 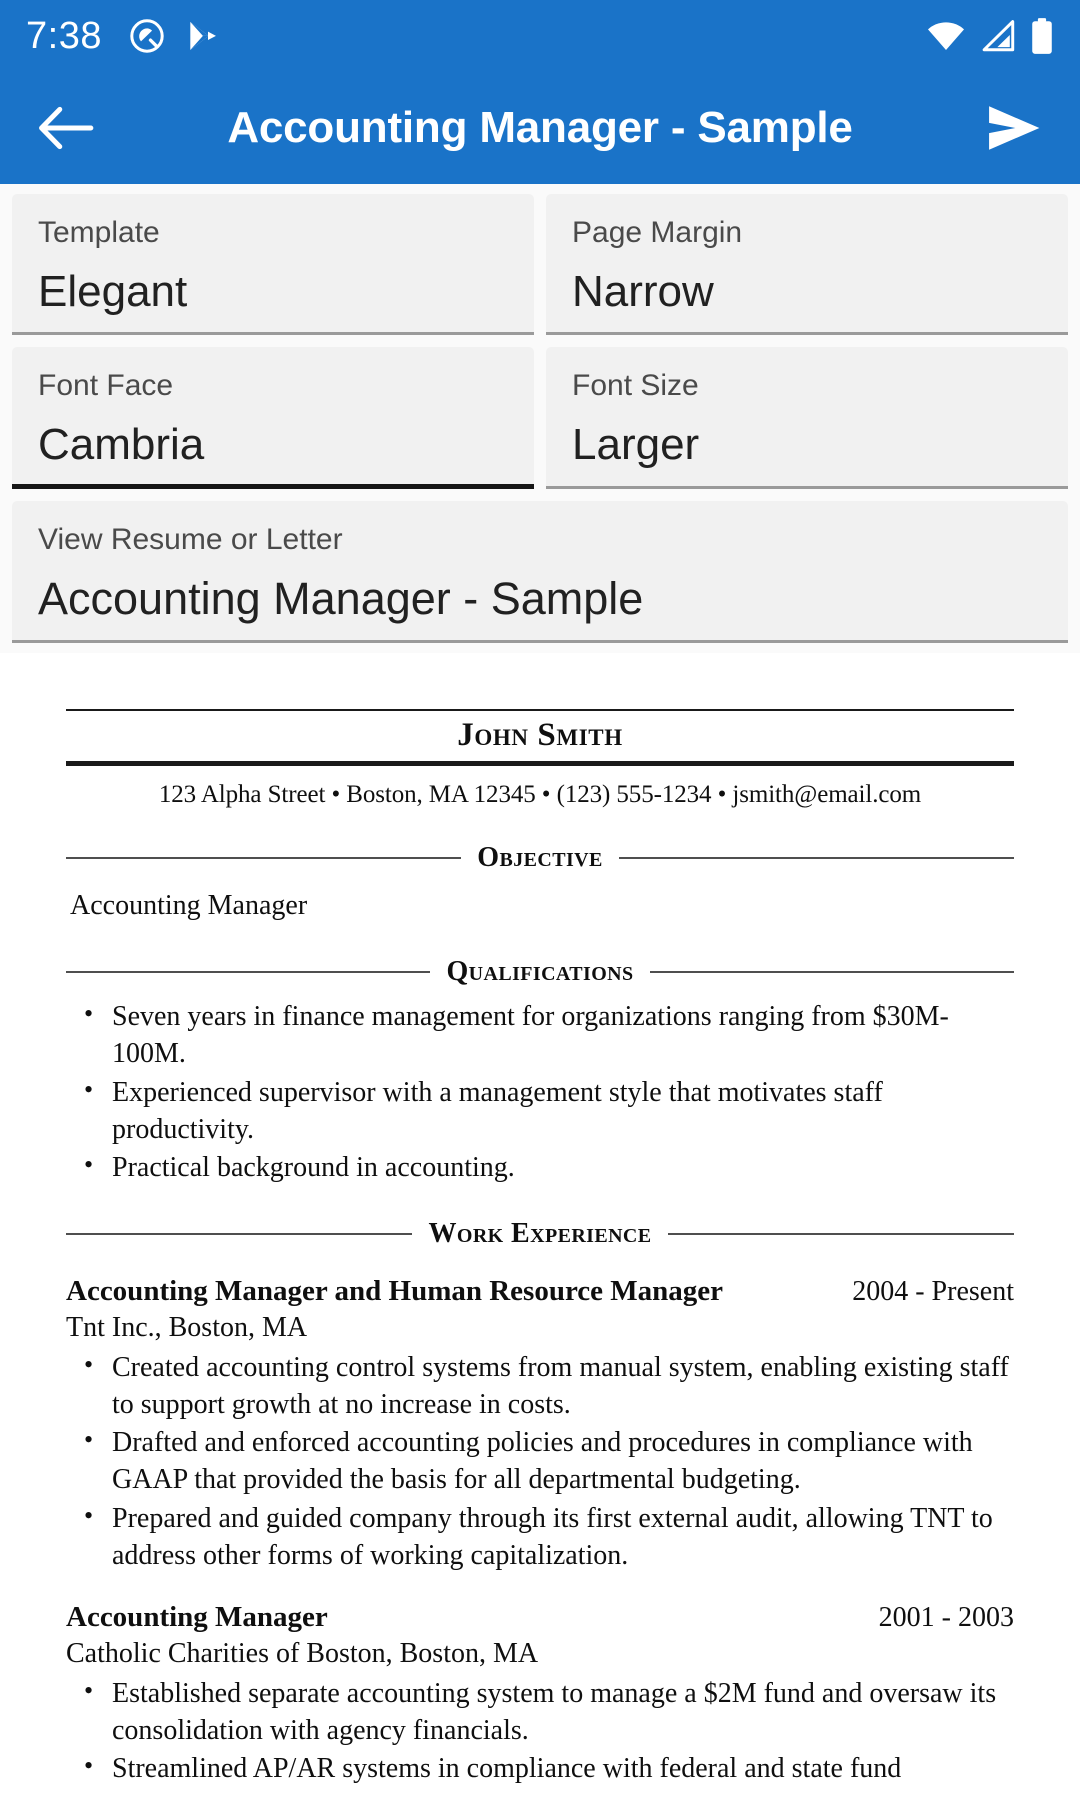 I want to click on job-title: Accounting Manager, so click(x=197, y=1617).